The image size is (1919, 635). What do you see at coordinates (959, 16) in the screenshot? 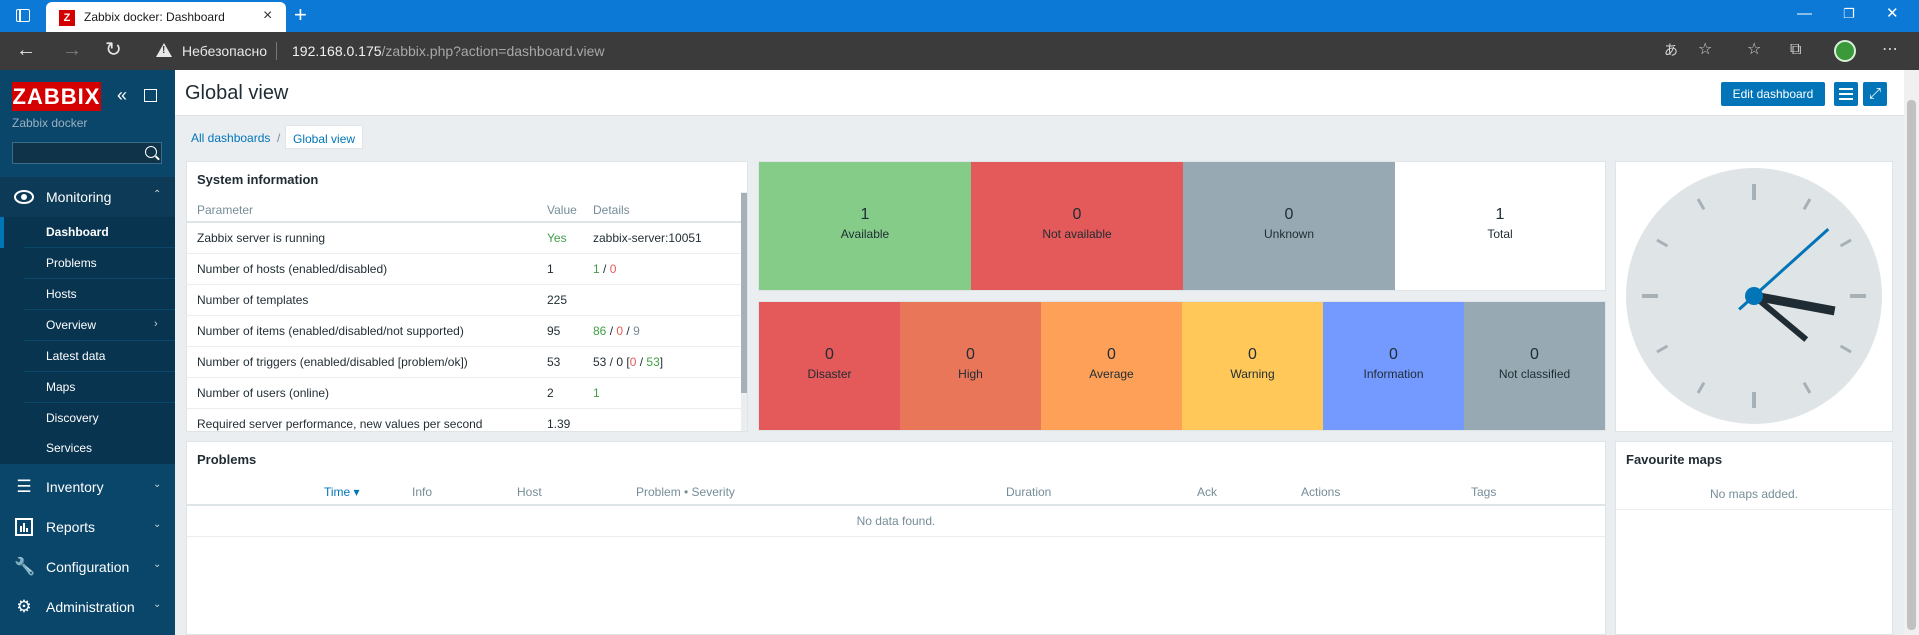
I see `browser-tab-bar: Z Zabbix docker: Dashboard × + — ❐ ✕` at bounding box center [959, 16].